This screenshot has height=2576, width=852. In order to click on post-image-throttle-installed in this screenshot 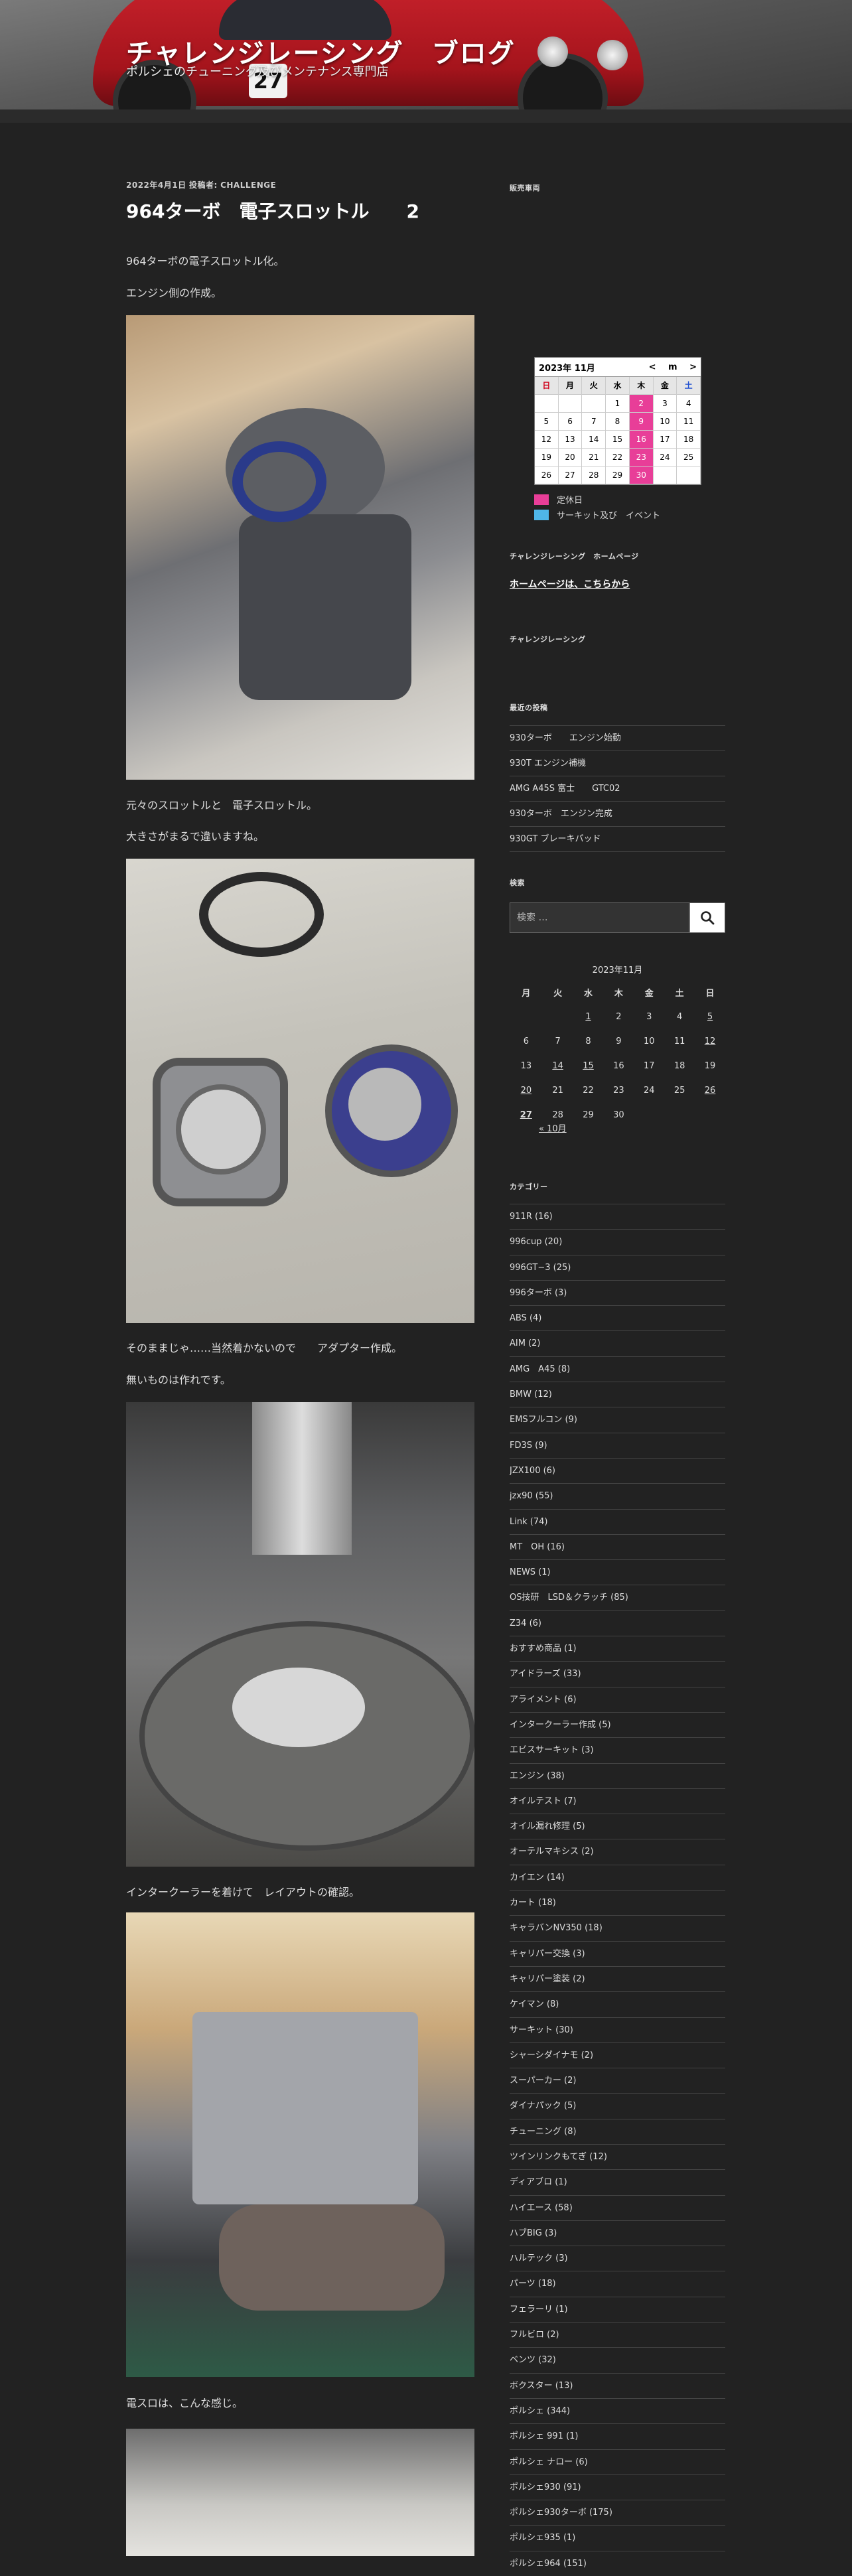, I will do `click(300, 2492)`.